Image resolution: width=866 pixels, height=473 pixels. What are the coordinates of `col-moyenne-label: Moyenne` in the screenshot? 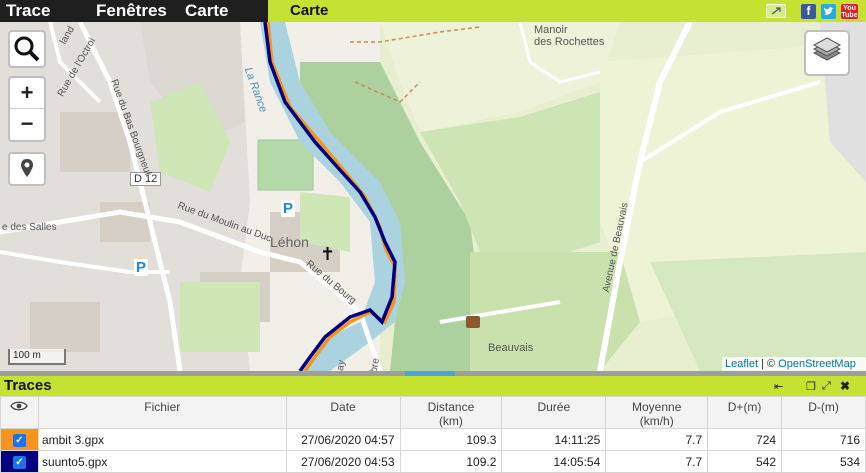 It's located at (657, 407).